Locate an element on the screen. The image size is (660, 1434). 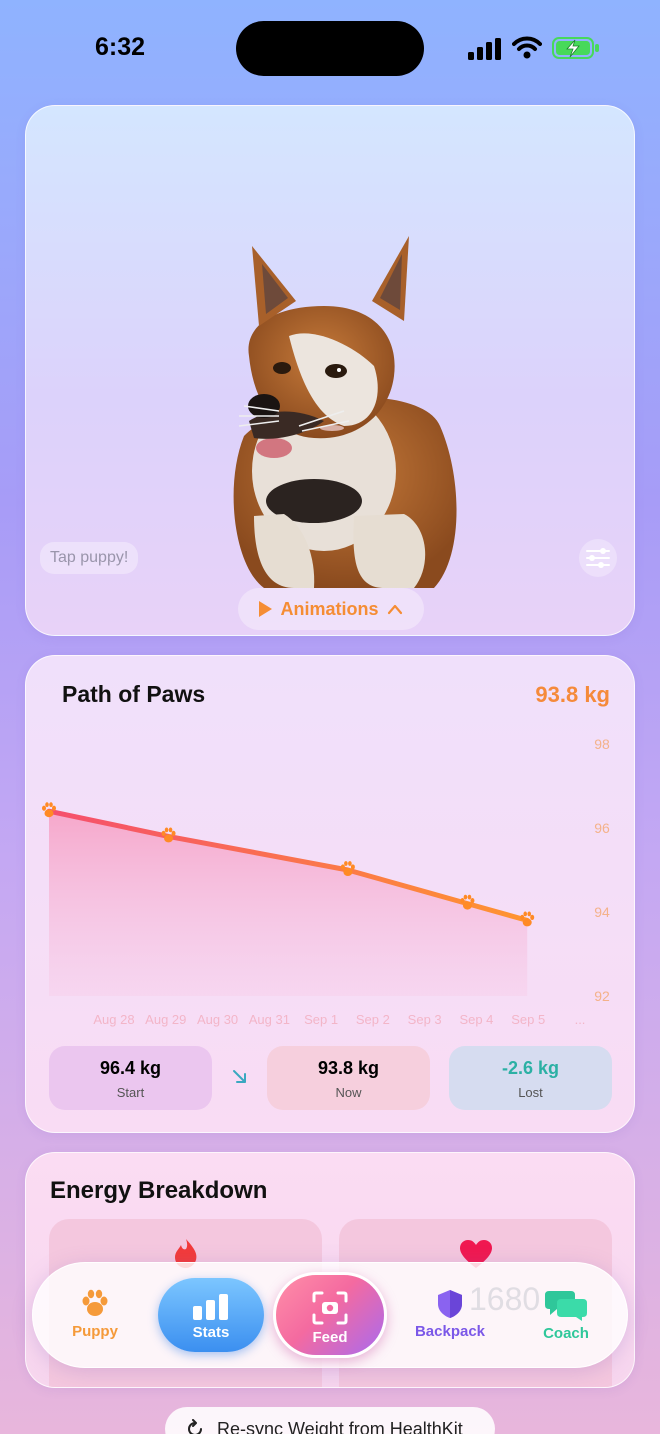
stat-lost: -2.6 kg Lost is located at coordinates (530, 1078).